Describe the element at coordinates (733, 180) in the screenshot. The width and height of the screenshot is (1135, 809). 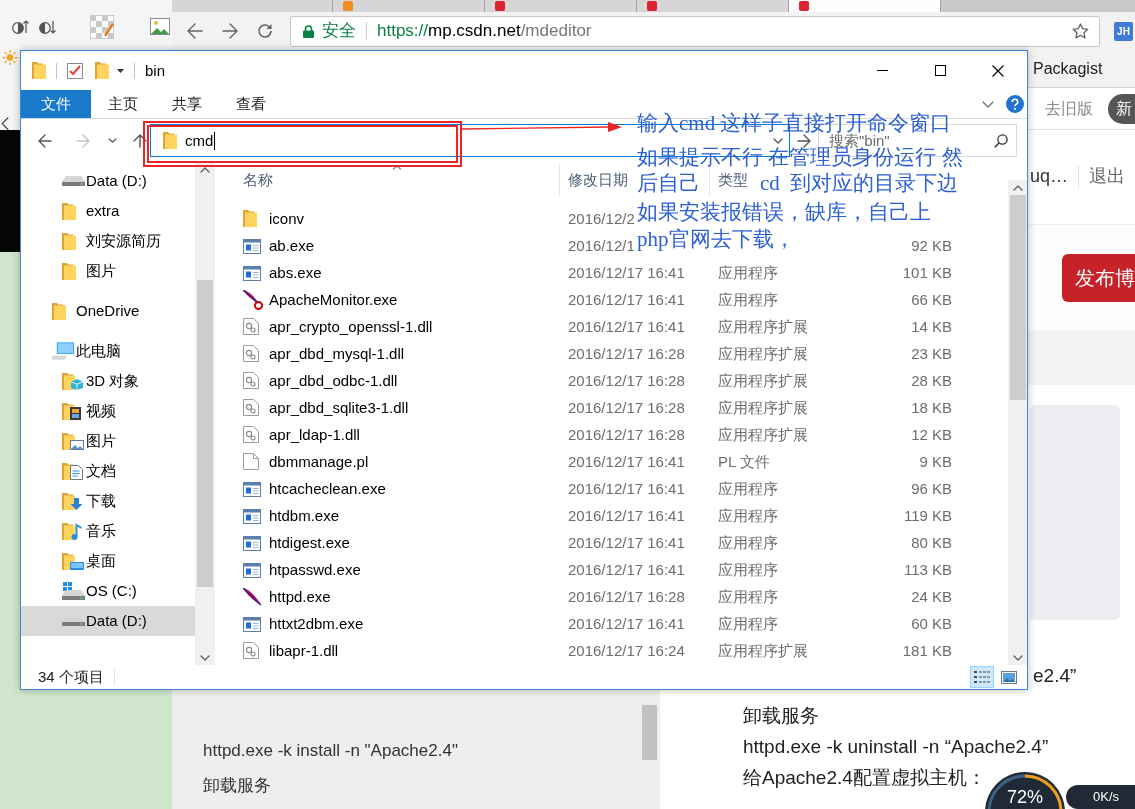
I see `column-header: 类型` at that location.